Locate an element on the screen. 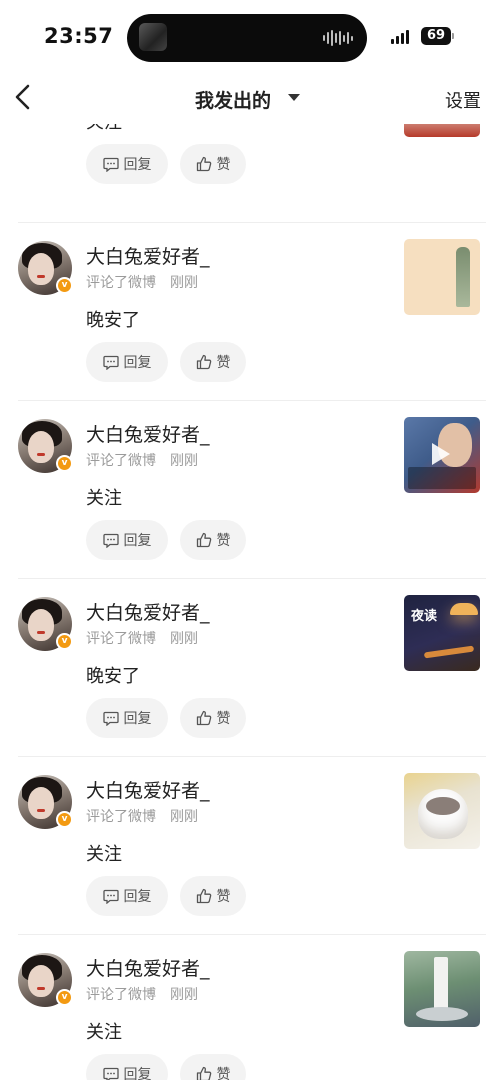 The width and height of the screenshot is (498, 1080). thumbnail-text: 夜读 is located at coordinates (424, 616).